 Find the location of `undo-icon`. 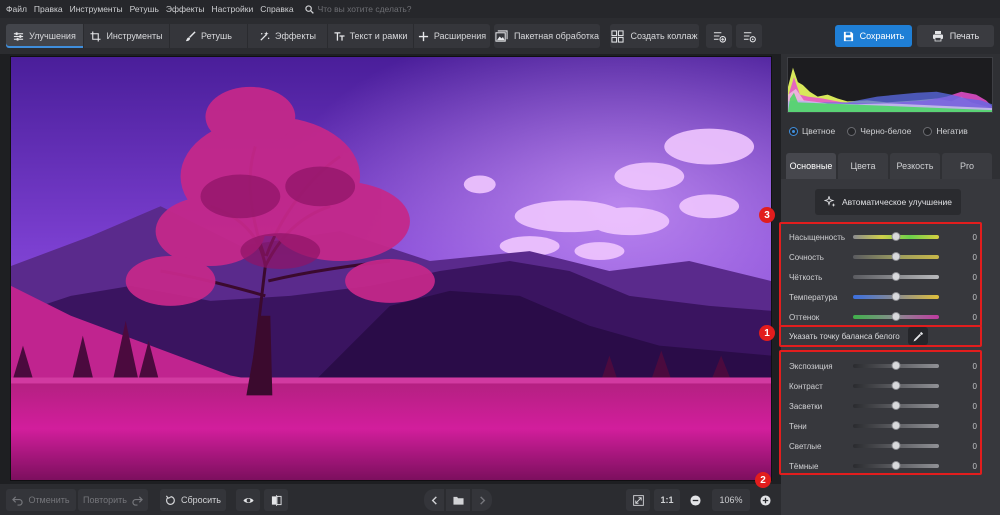

undo-icon is located at coordinates (18, 500).